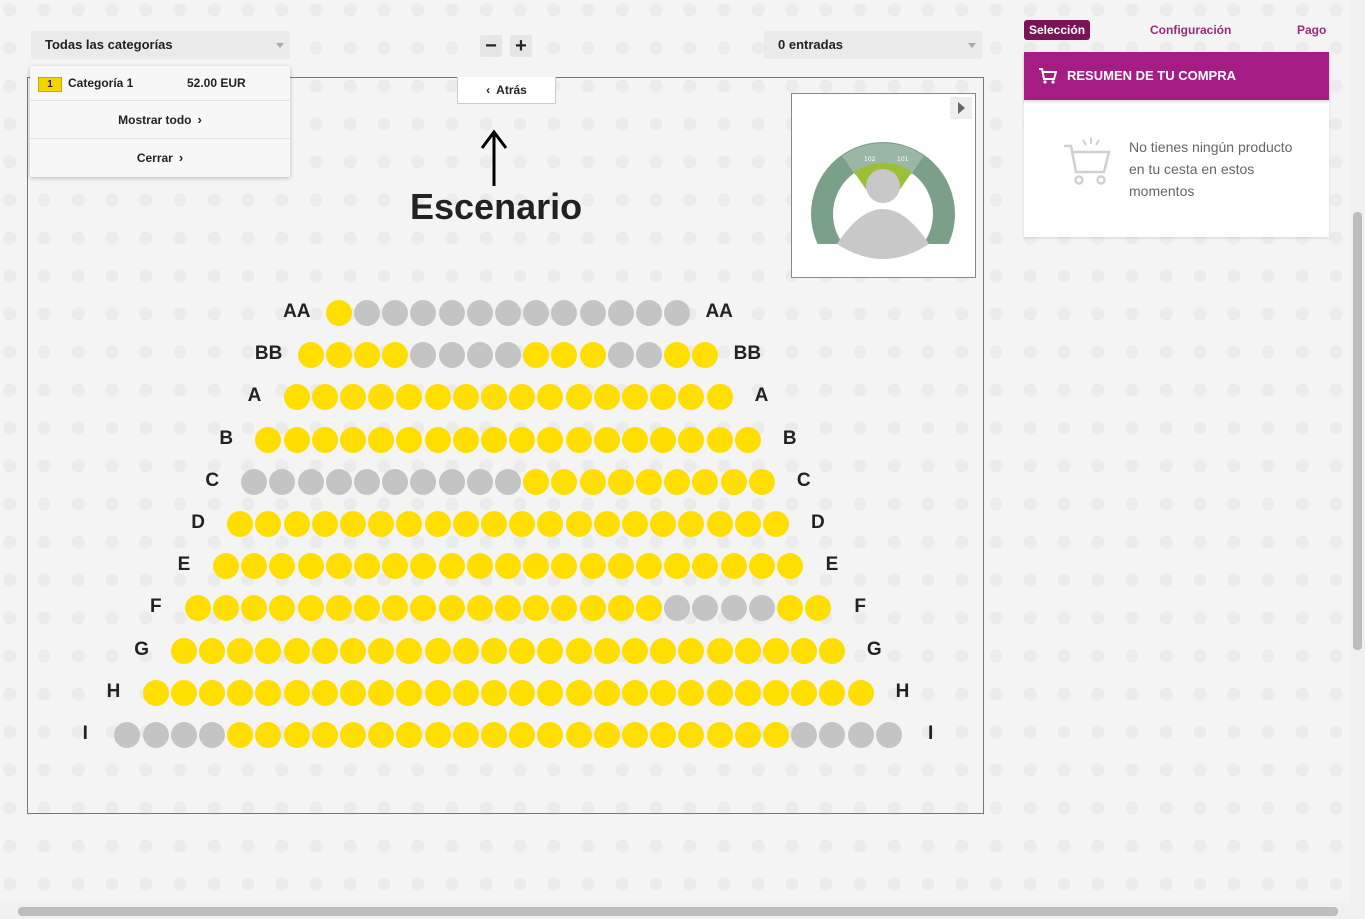  I want to click on vertical-scroll-thumb, so click(1357, 431).